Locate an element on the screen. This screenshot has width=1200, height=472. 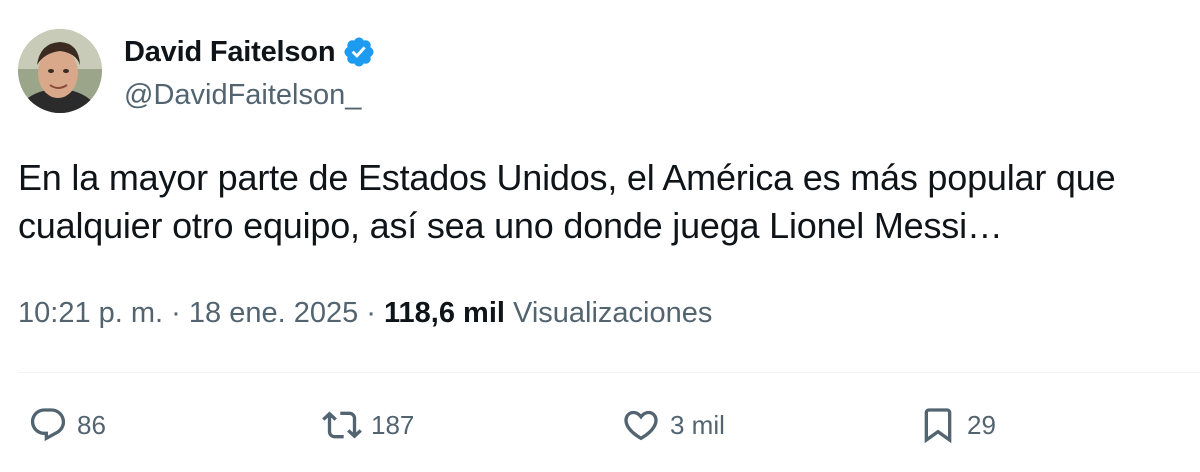
avatar is located at coordinates (60, 71).